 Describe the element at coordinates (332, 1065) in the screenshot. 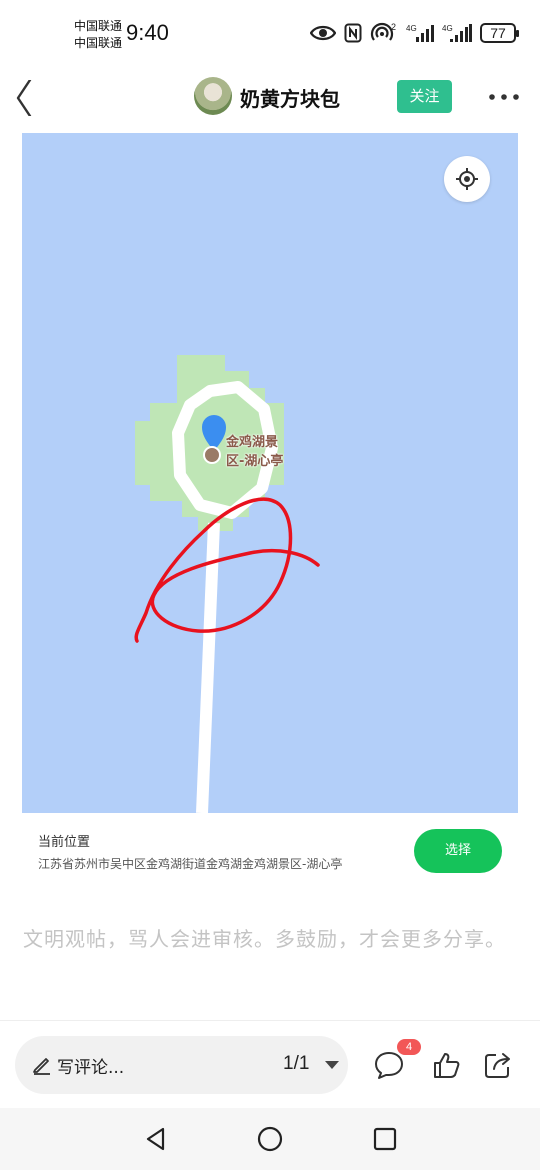

I see `pager-dropdown-icon` at that location.